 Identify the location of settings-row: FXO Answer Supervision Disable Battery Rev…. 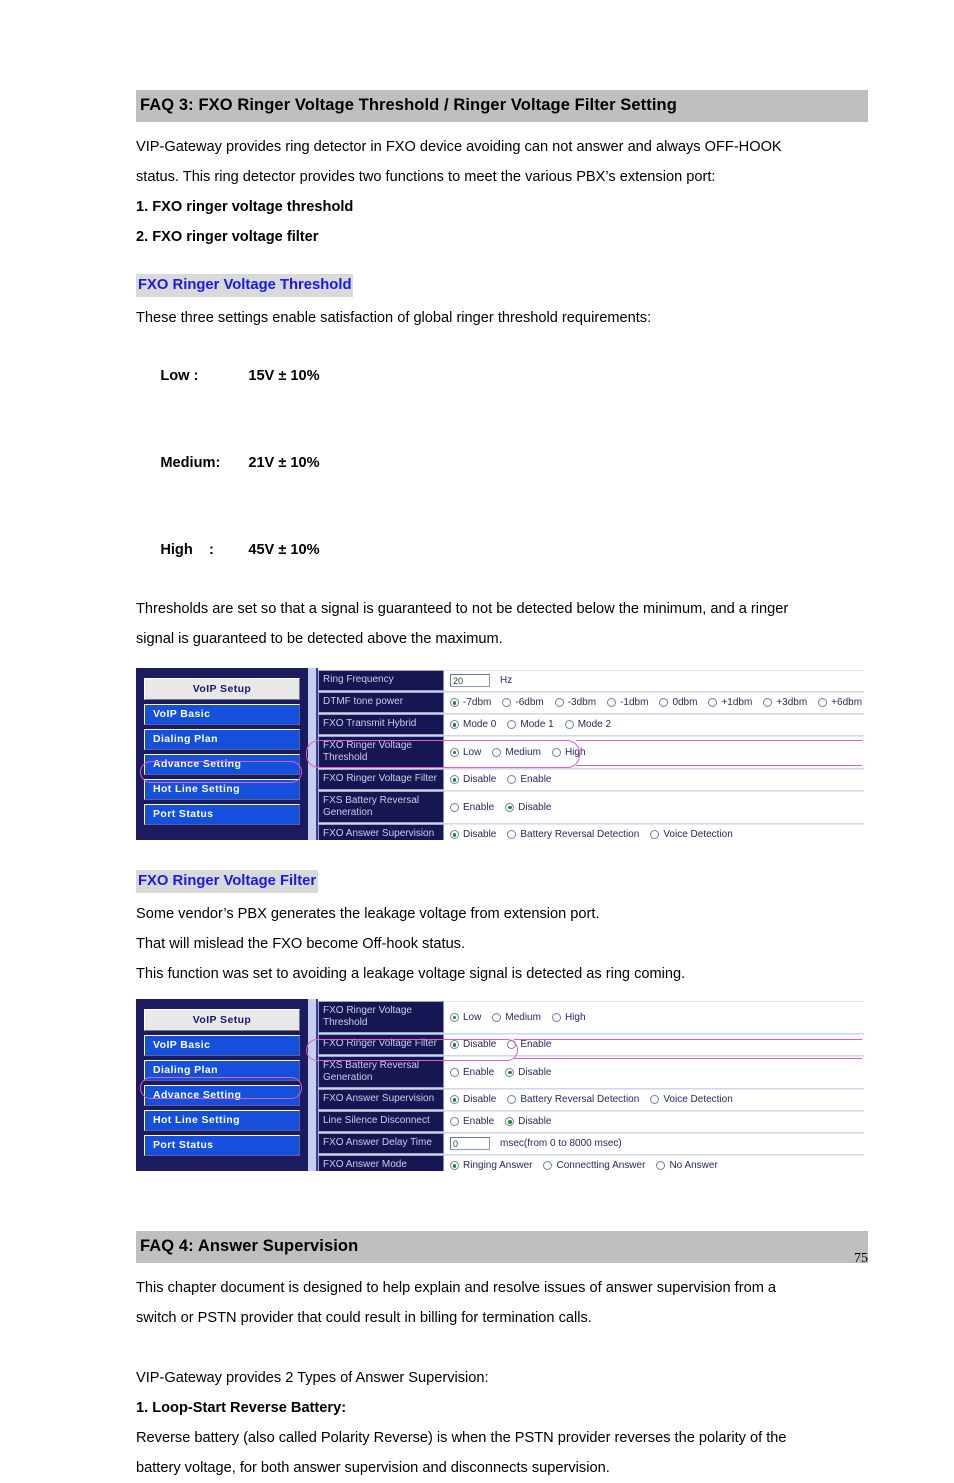
(591, 831).